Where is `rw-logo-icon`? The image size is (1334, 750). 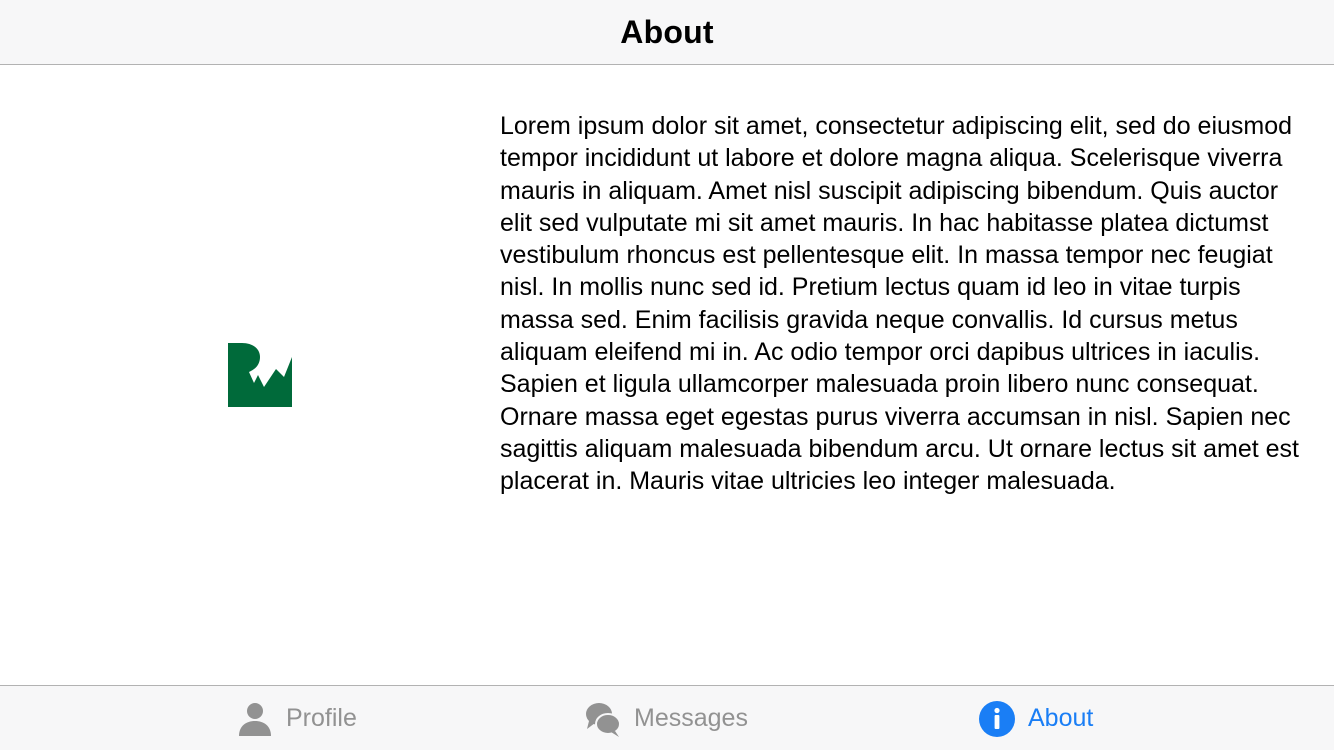
rw-logo-icon is located at coordinates (260, 375).